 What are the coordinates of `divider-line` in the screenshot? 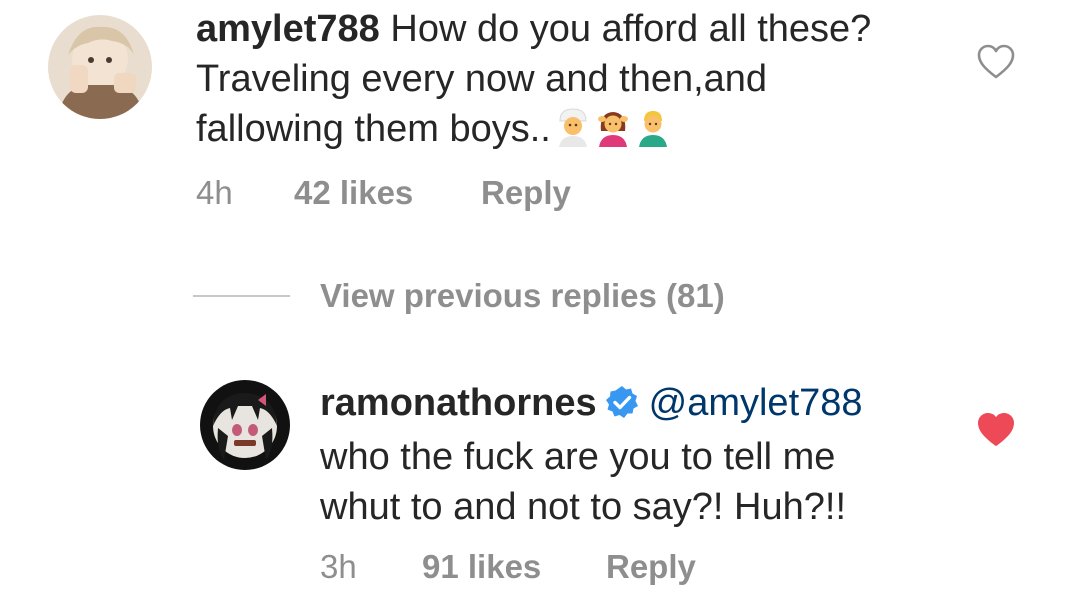 It's located at (241, 296).